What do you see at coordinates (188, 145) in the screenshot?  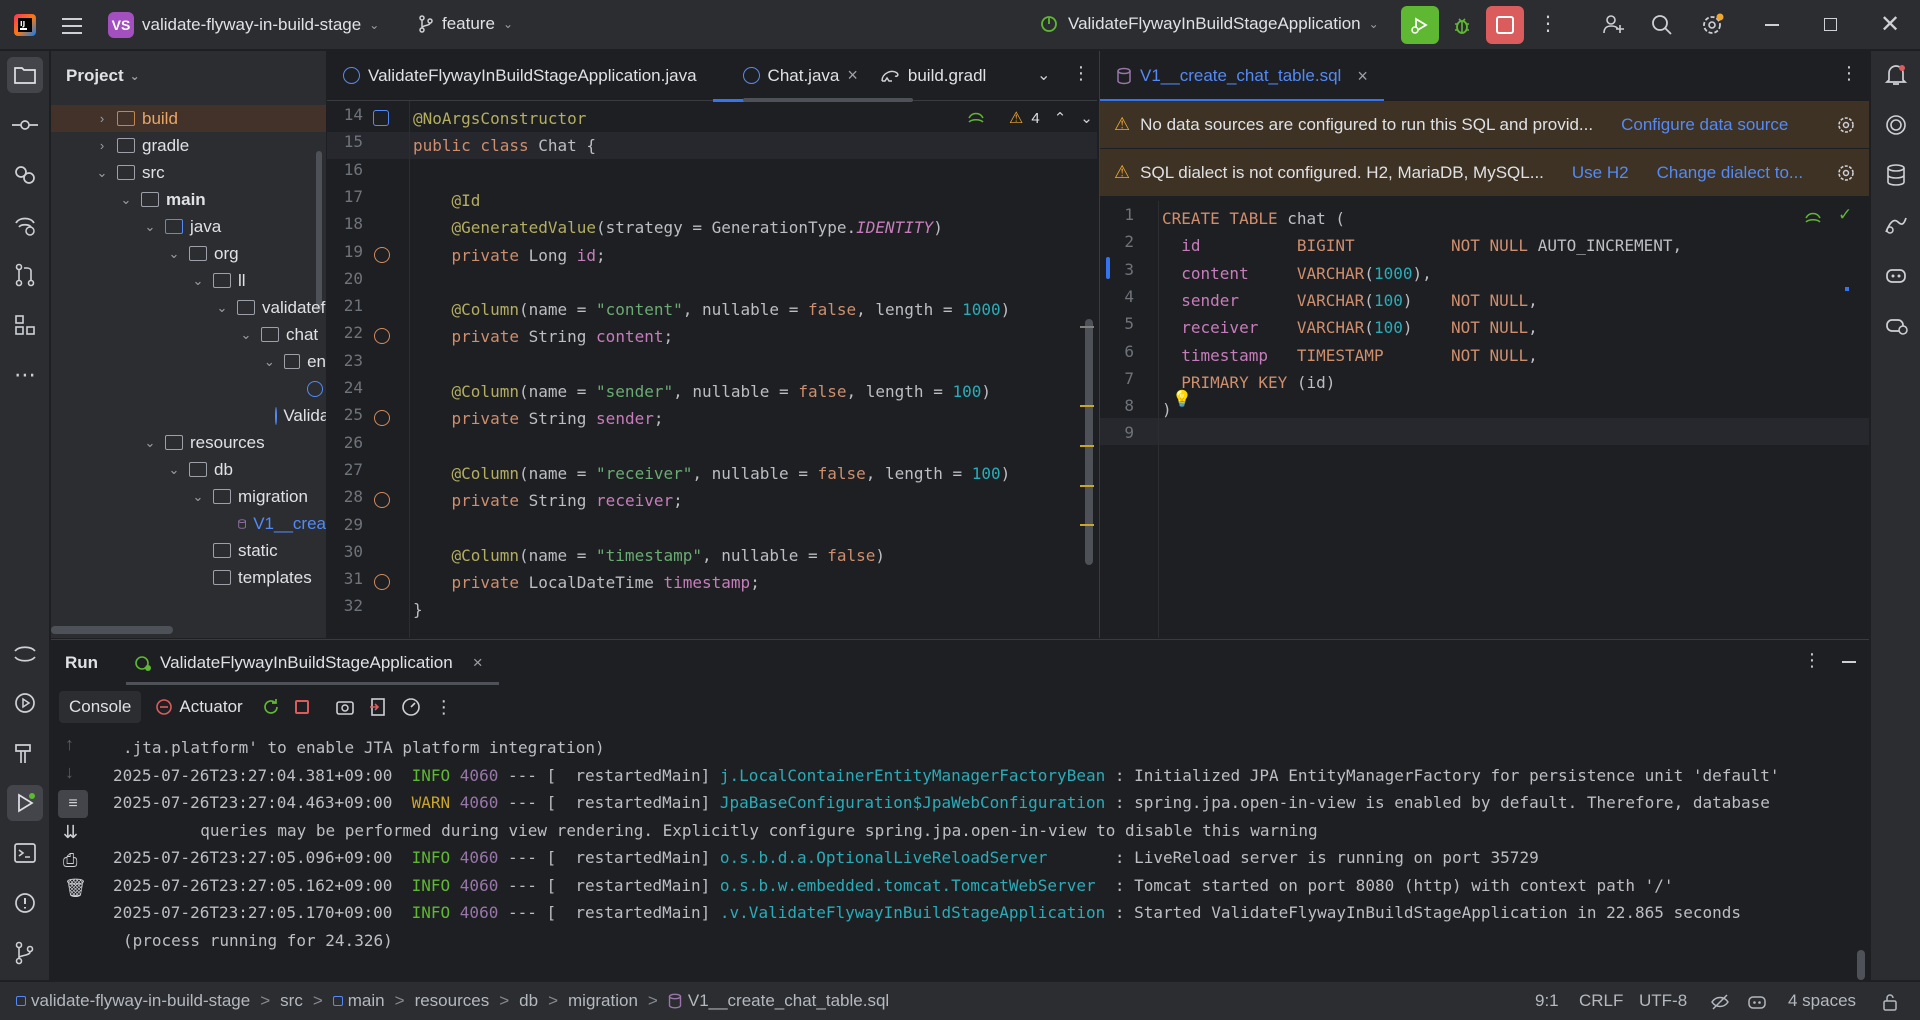 I see `tree-item-gradle: › gradle` at bounding box center [188, 145].